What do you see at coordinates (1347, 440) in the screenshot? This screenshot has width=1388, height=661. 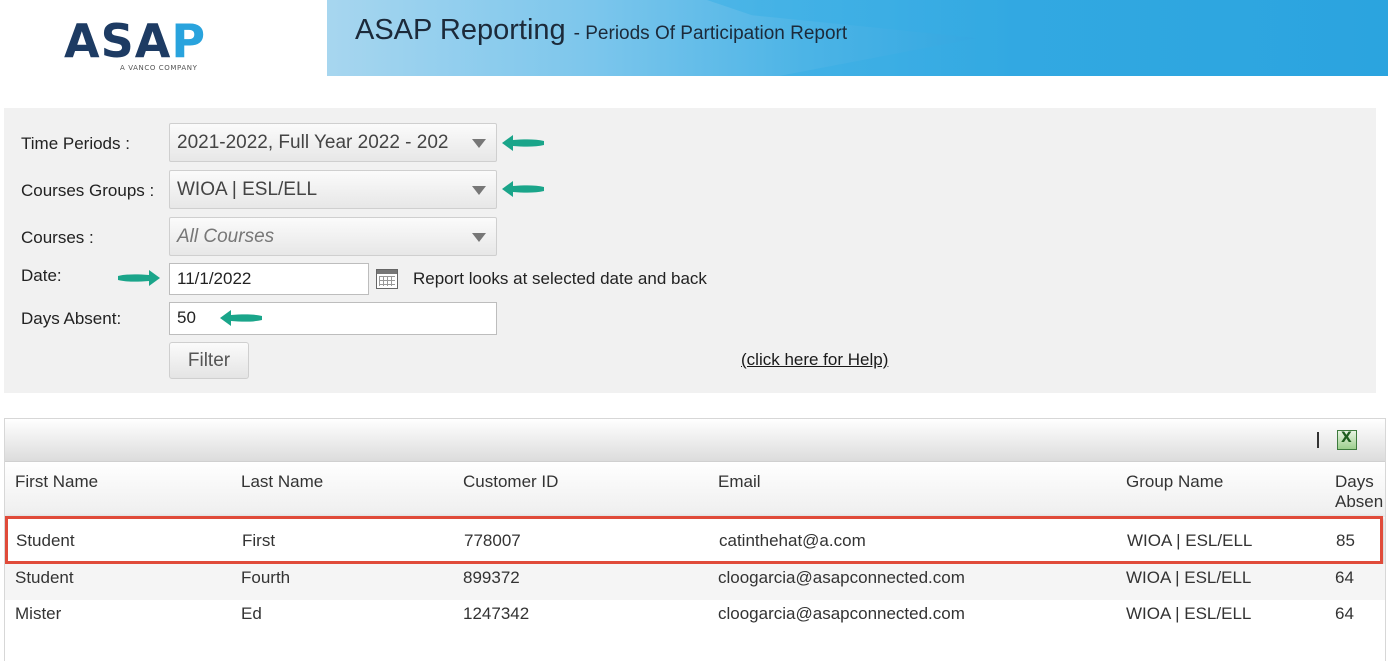 I see `export-excel-icon: X` at bounding box center [1347, 440].